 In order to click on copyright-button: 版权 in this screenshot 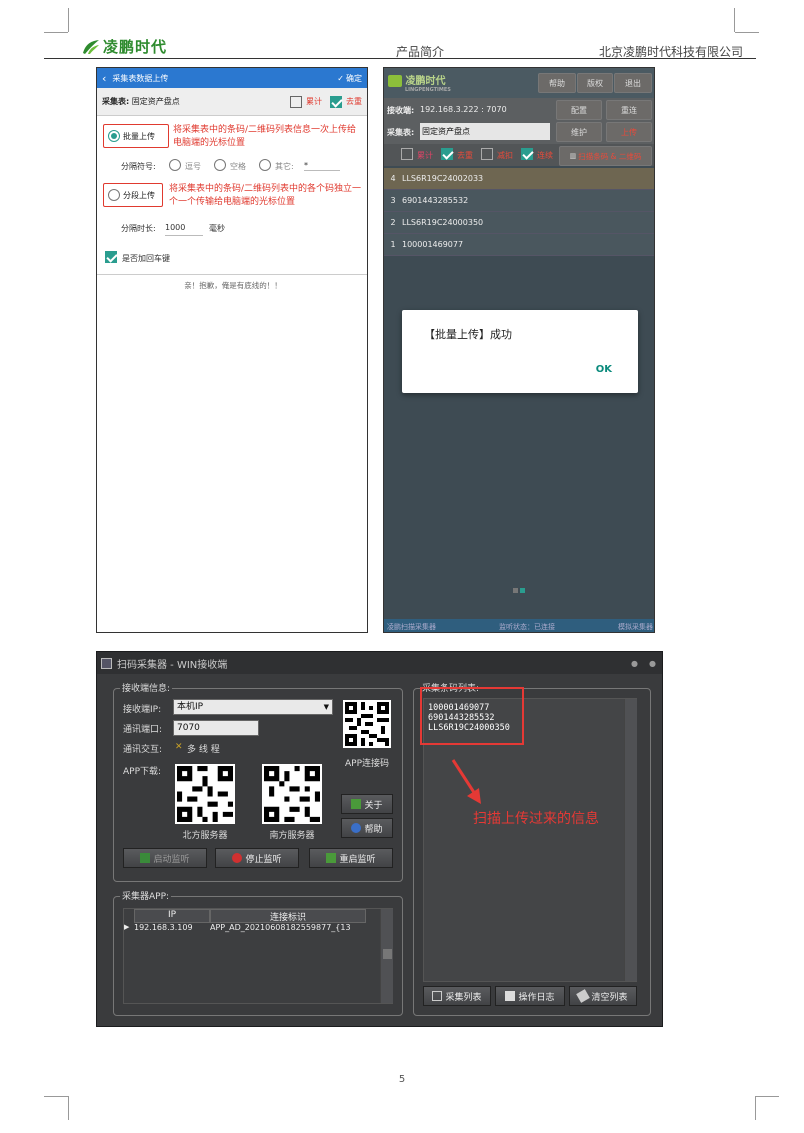, I will do `click(595, 83)`.